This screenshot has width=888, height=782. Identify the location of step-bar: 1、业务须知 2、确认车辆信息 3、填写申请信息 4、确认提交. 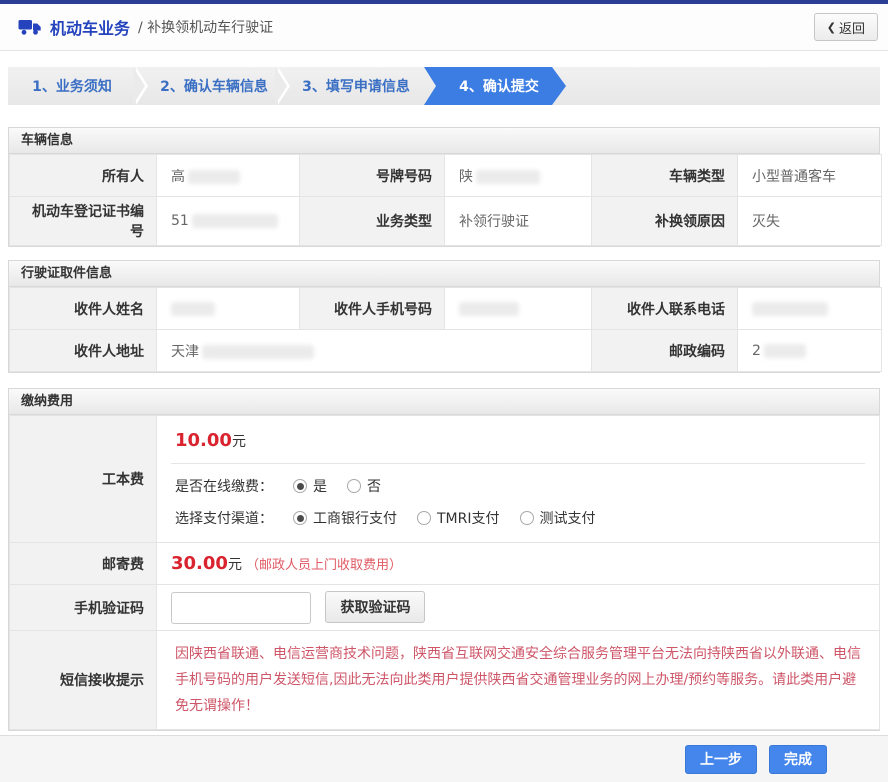
(444, 86).